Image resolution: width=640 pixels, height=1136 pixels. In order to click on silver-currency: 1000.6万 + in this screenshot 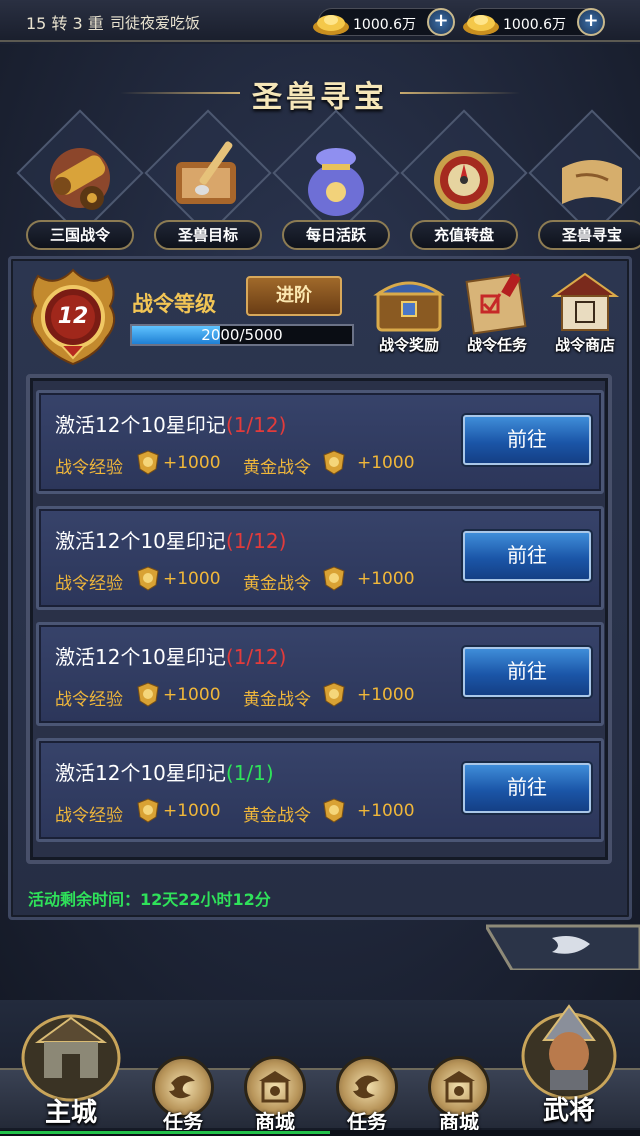, I will do `click(534, 22)`.